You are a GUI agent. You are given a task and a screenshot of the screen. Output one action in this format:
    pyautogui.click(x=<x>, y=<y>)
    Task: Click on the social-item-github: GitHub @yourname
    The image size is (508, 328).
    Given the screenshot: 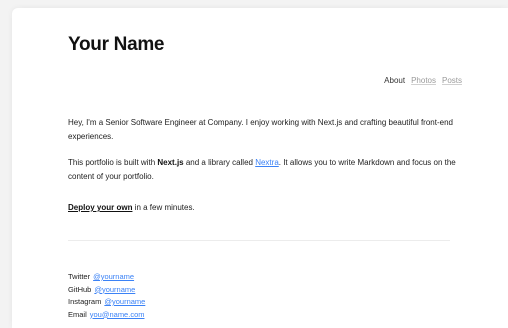 What is the action you would take?
    pyautogui.click(x=106, y=290)
    